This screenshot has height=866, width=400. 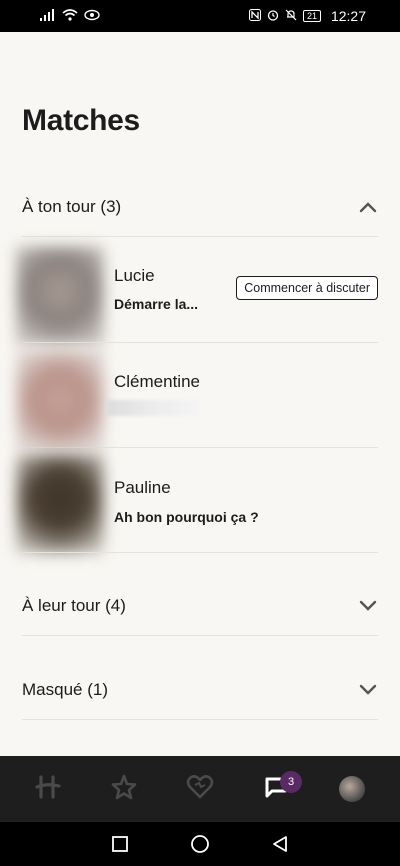 I want to click on tab-standouts, so click(x=124, y=789).